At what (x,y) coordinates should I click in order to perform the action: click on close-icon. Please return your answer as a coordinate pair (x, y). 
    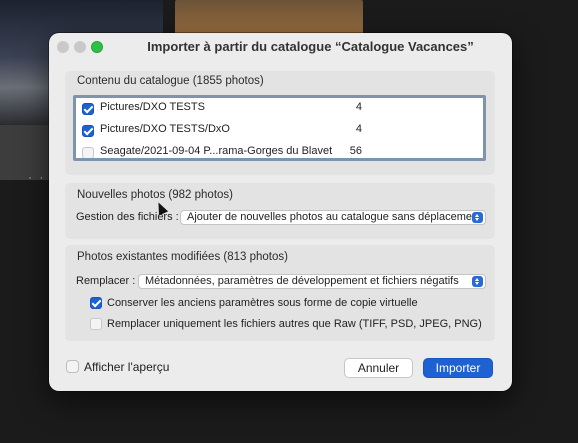
    Looking at the image, I should click on (63, 47).